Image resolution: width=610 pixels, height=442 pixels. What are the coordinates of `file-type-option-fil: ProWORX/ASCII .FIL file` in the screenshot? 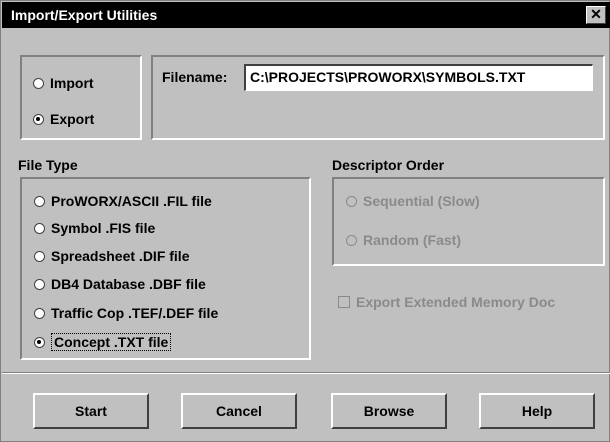 It's located at (123, 201).